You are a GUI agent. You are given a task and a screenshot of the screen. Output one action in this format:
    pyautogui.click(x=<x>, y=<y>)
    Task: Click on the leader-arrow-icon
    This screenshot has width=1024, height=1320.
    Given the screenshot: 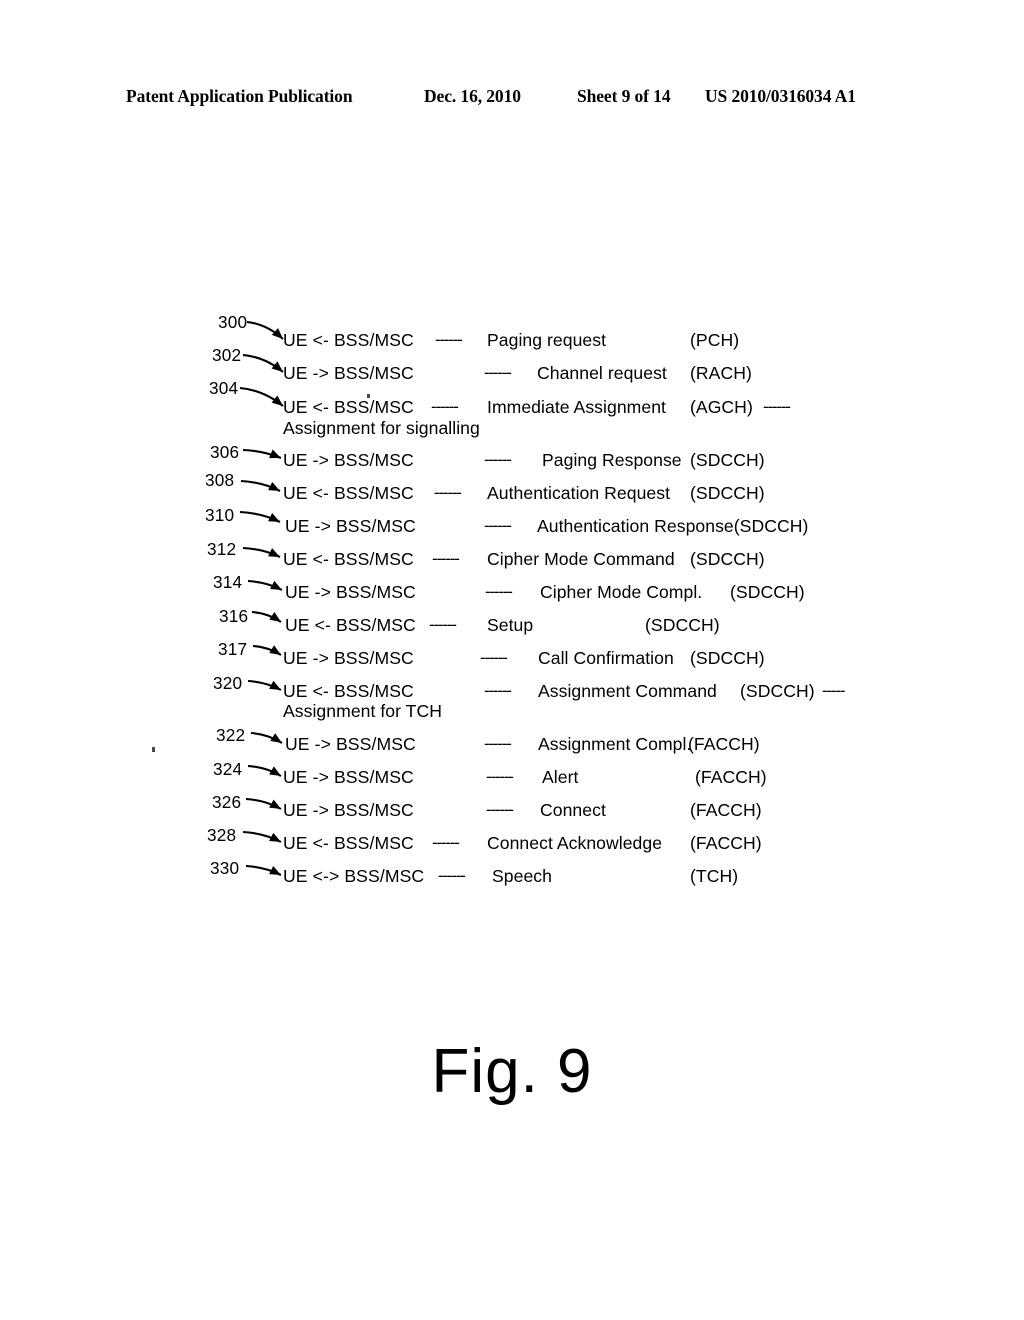 What is the action you would take?
    pyautogui.click(x=260, y=516)
    